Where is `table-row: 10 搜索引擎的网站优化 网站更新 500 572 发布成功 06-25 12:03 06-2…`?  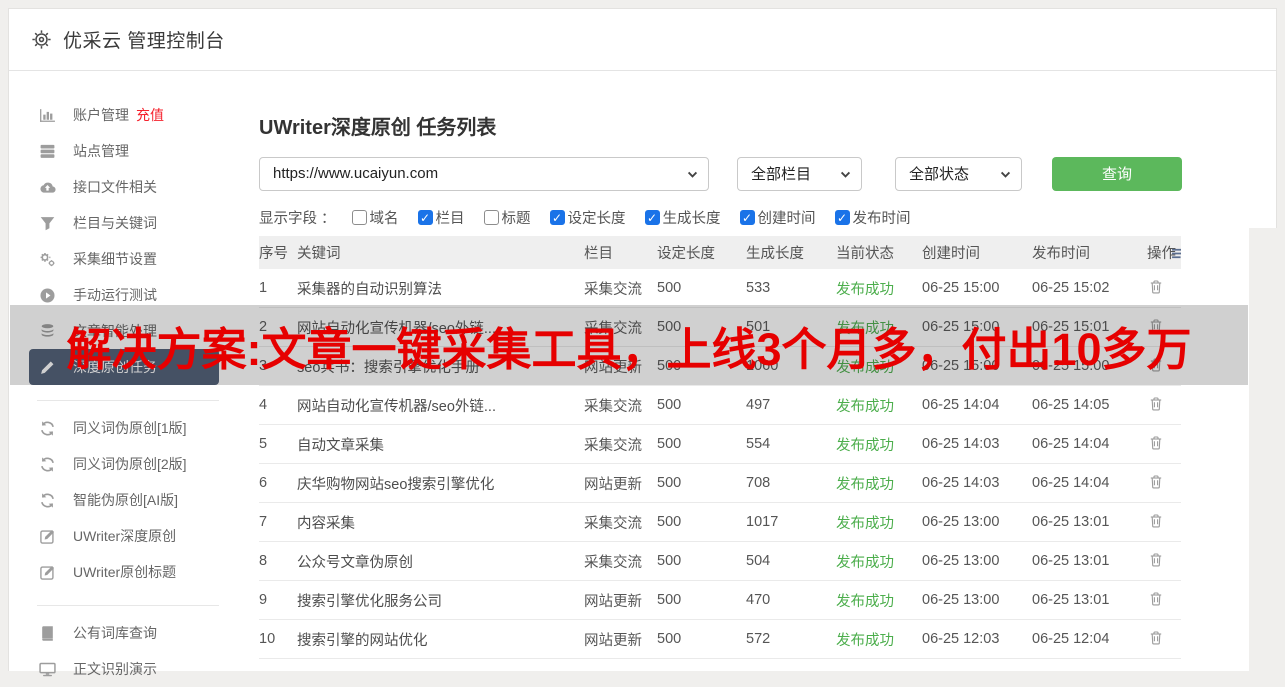
table-row: 10 搜索引擎的网站优化 网站更新 500 572 发布成功 06-25 12:03 06-2… is located at coordinates (720, 639).